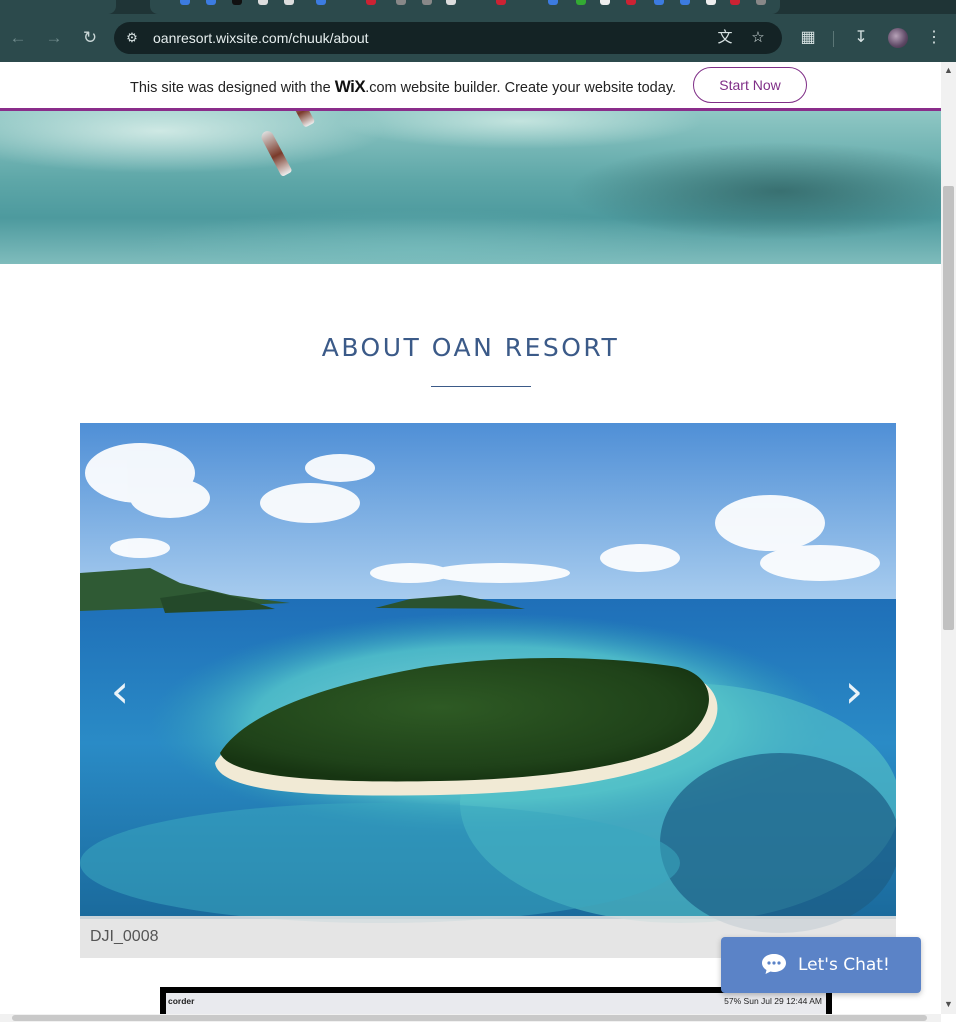  Describe the element at coordinates (934, 38) in the screenshot. I see `kebab-menu-icon: ⋮` at that location.